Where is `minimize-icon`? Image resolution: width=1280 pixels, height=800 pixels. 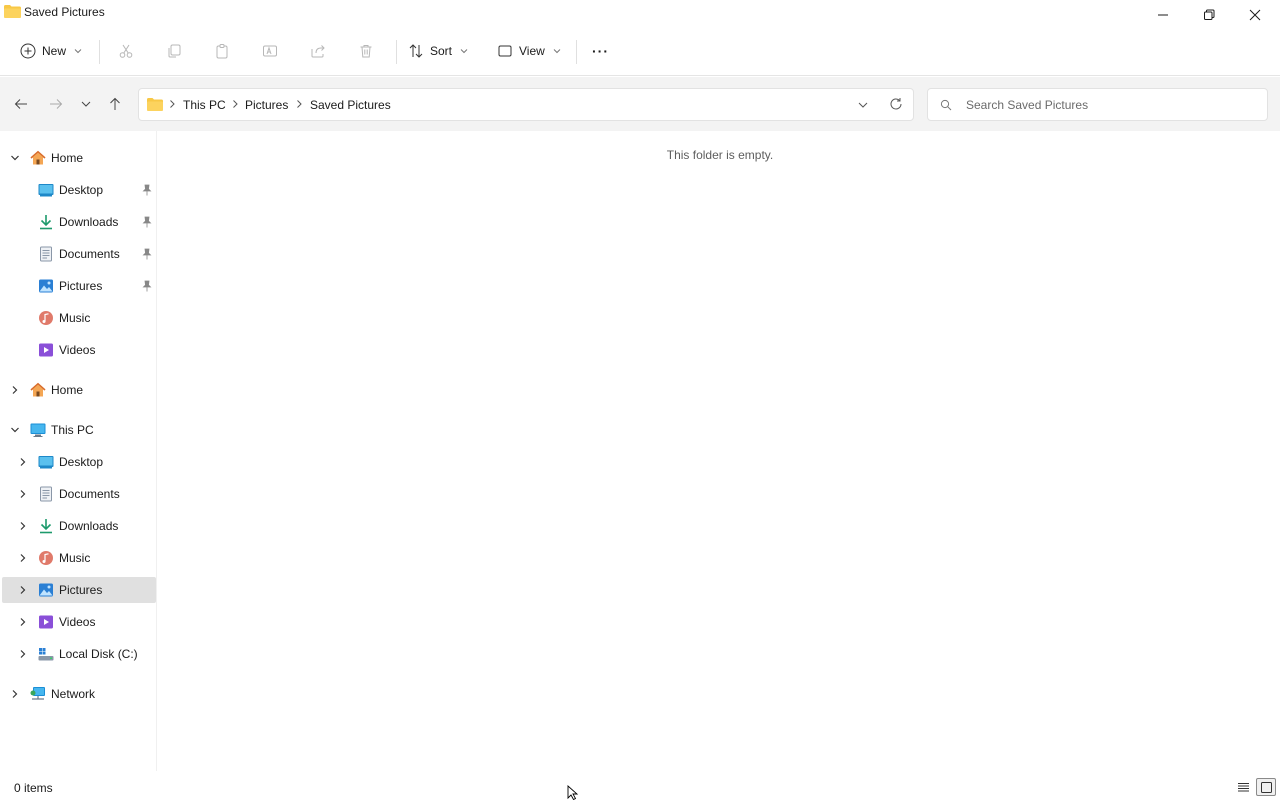
minimize-icon is located at coordinates (1163, 15).